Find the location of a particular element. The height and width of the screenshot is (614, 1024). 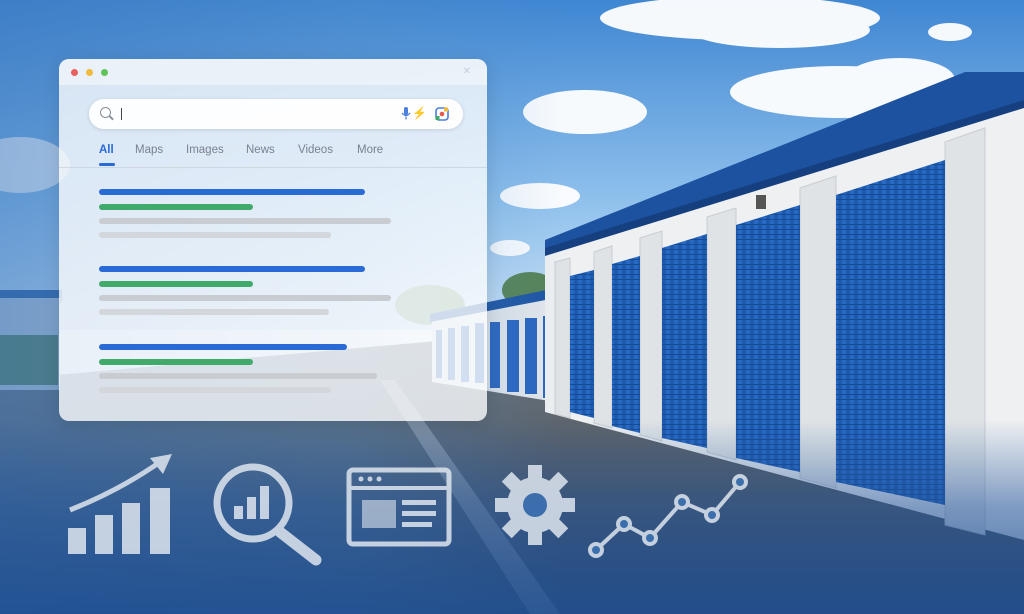

tab-images: Images is located at coordinates (205, 150).